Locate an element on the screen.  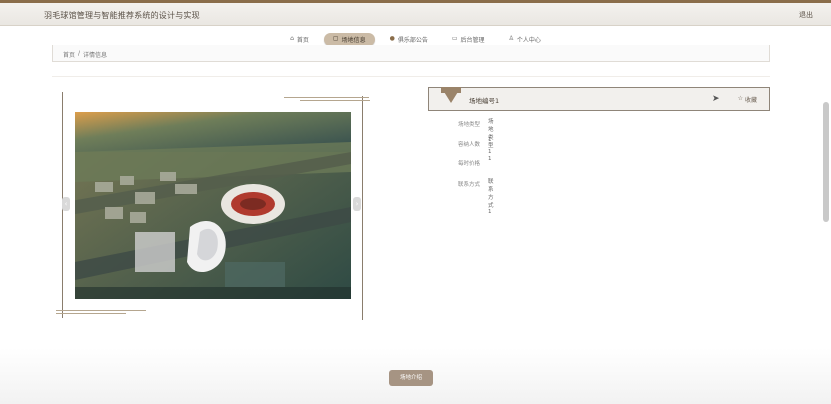
nav-item-label: 俱乐部公告 is located at coordinates (412, 40).